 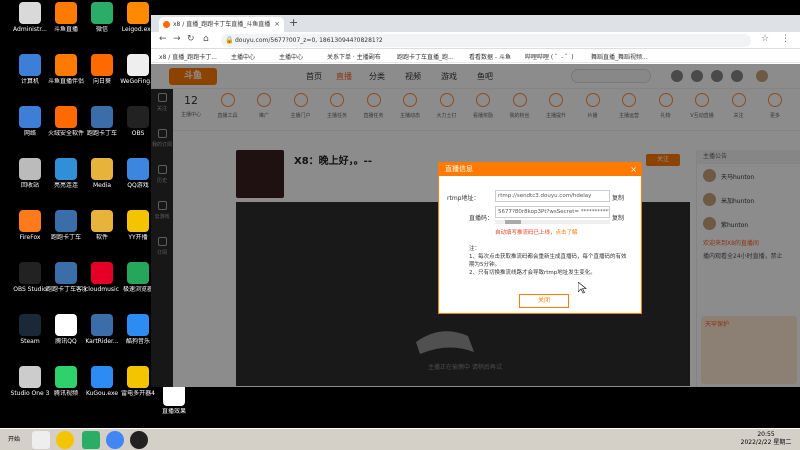 I want to click on system-tray, so click(x=695, y=440).